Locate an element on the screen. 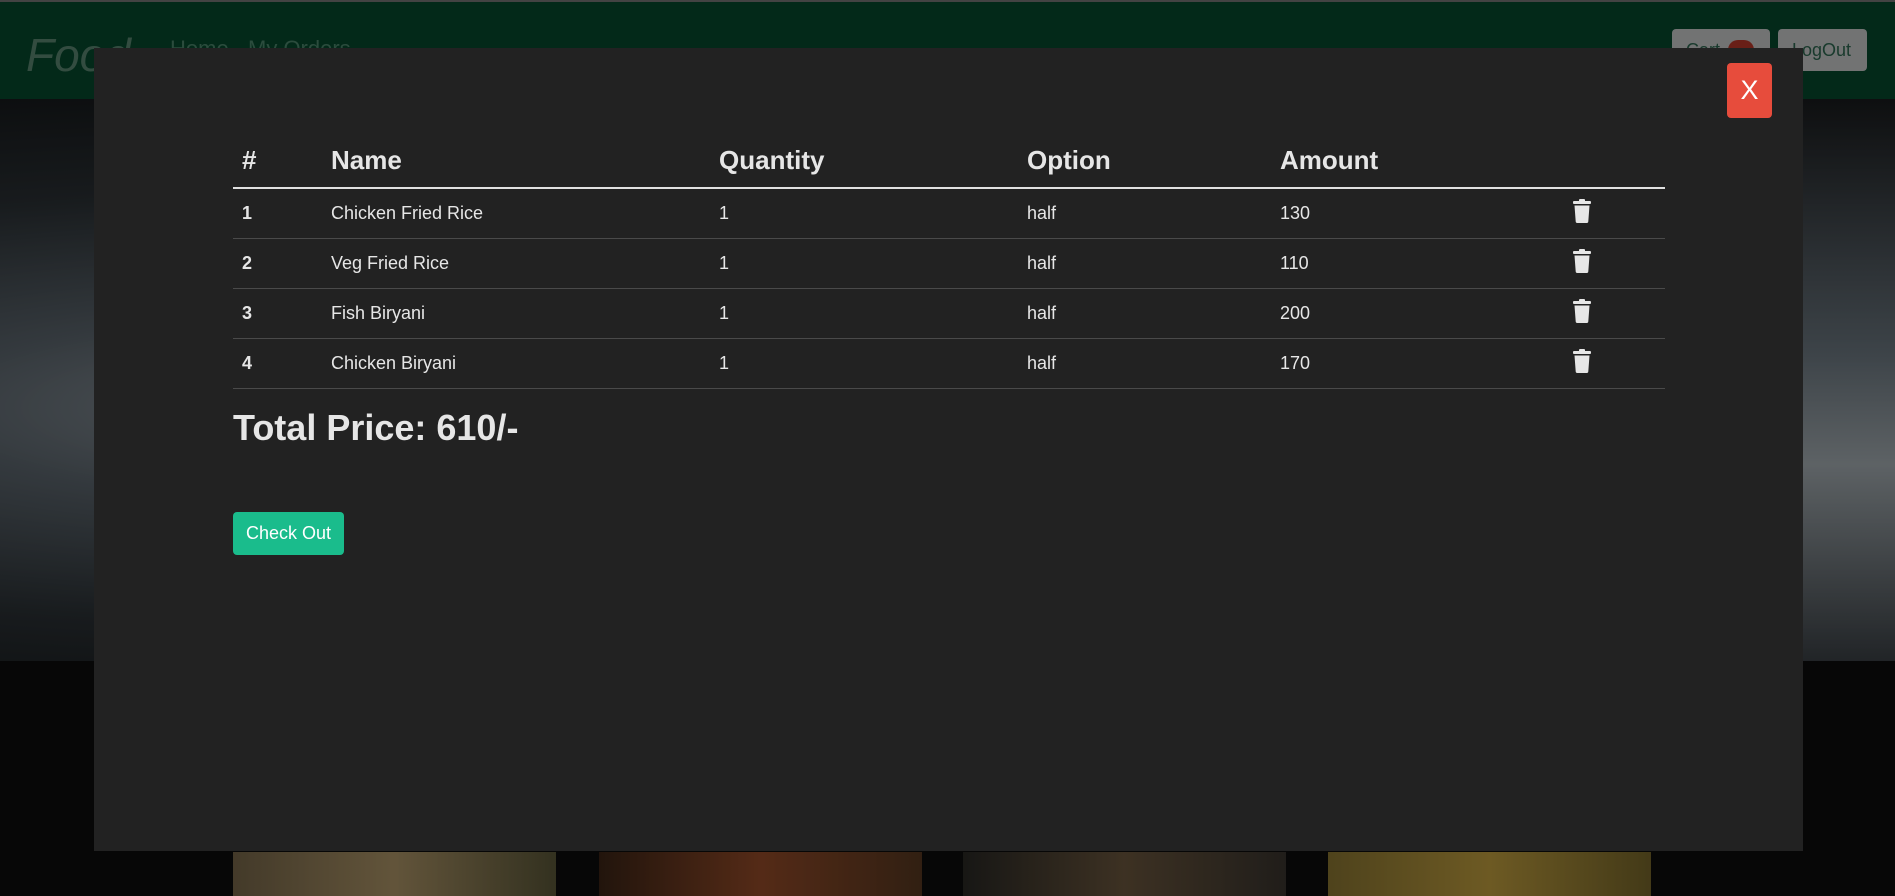 Image resolution: width=1895 pixels, height=896 pixels. row-amount: 130 is located at coordinates (1416, 213).